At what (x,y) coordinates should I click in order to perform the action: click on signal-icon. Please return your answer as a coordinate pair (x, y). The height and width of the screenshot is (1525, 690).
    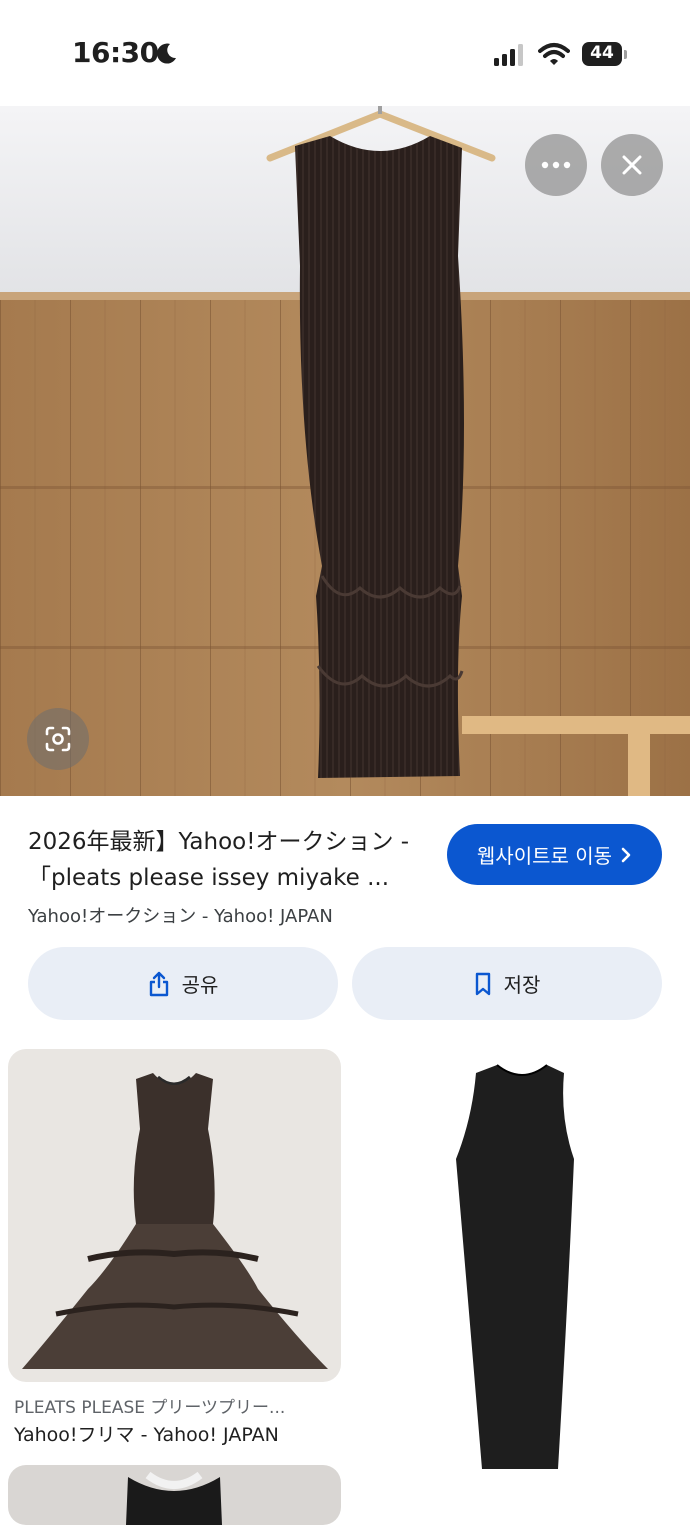
    Looking at the image, I should click on (508, 55).